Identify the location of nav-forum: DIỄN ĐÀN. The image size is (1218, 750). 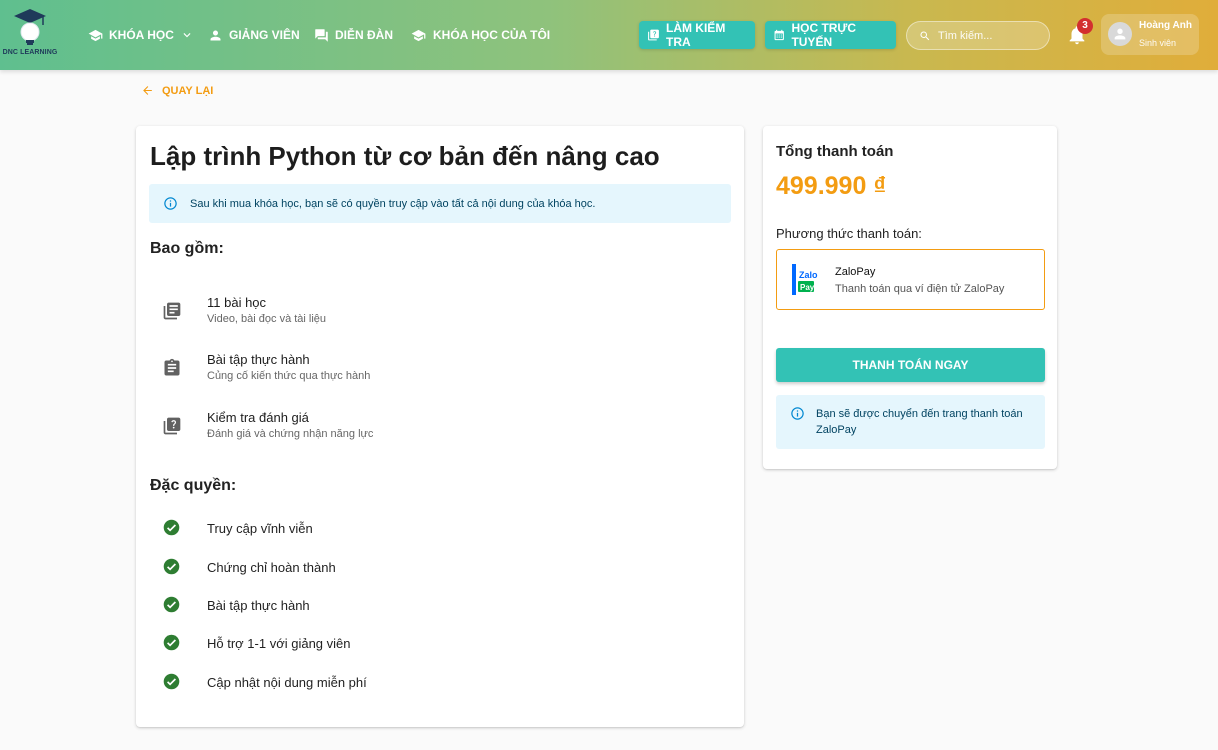
(353, 35).